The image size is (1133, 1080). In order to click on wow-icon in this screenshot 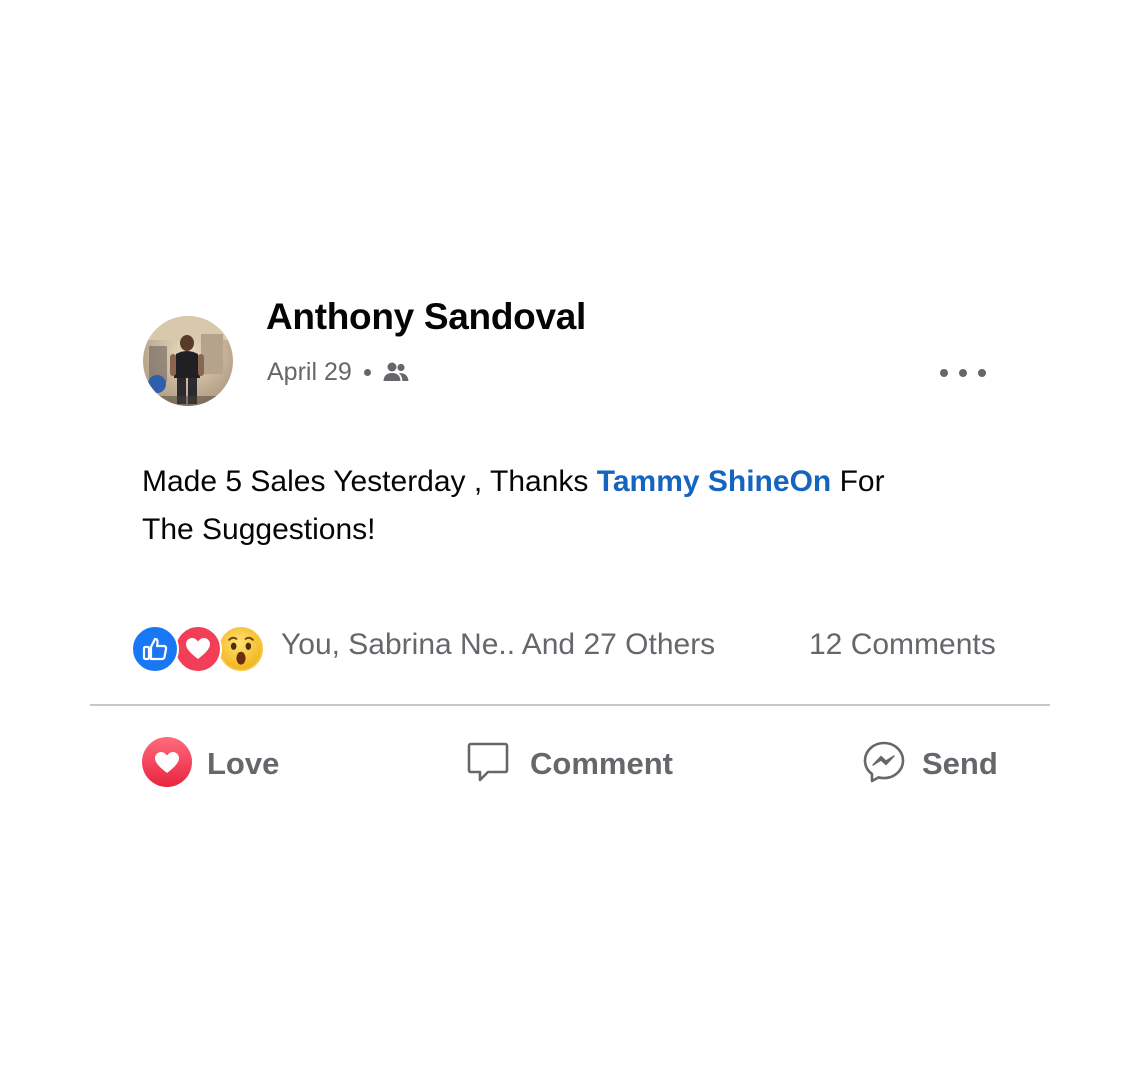, I will do `click(241, 649)`.